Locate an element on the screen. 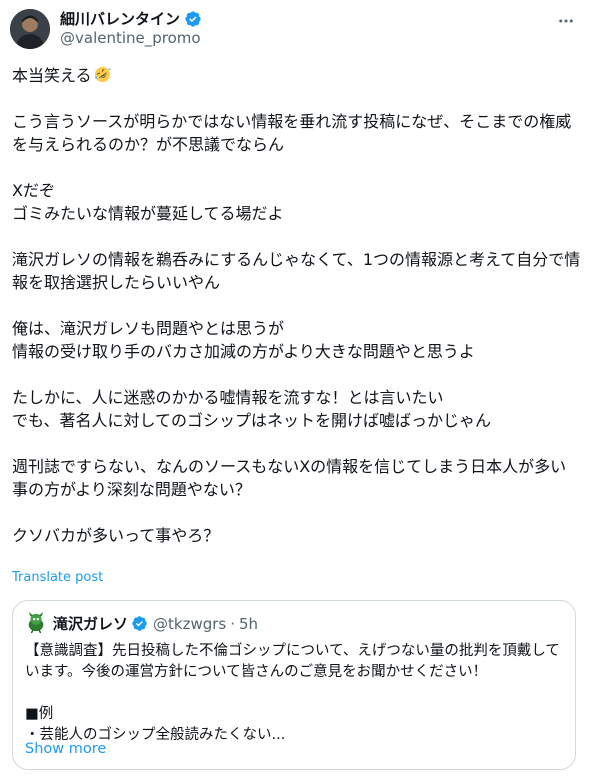 The height and width of the screenshot is (781, 593). rolling-on-floor-laughing-emoji is located at coordinates (102, 74).